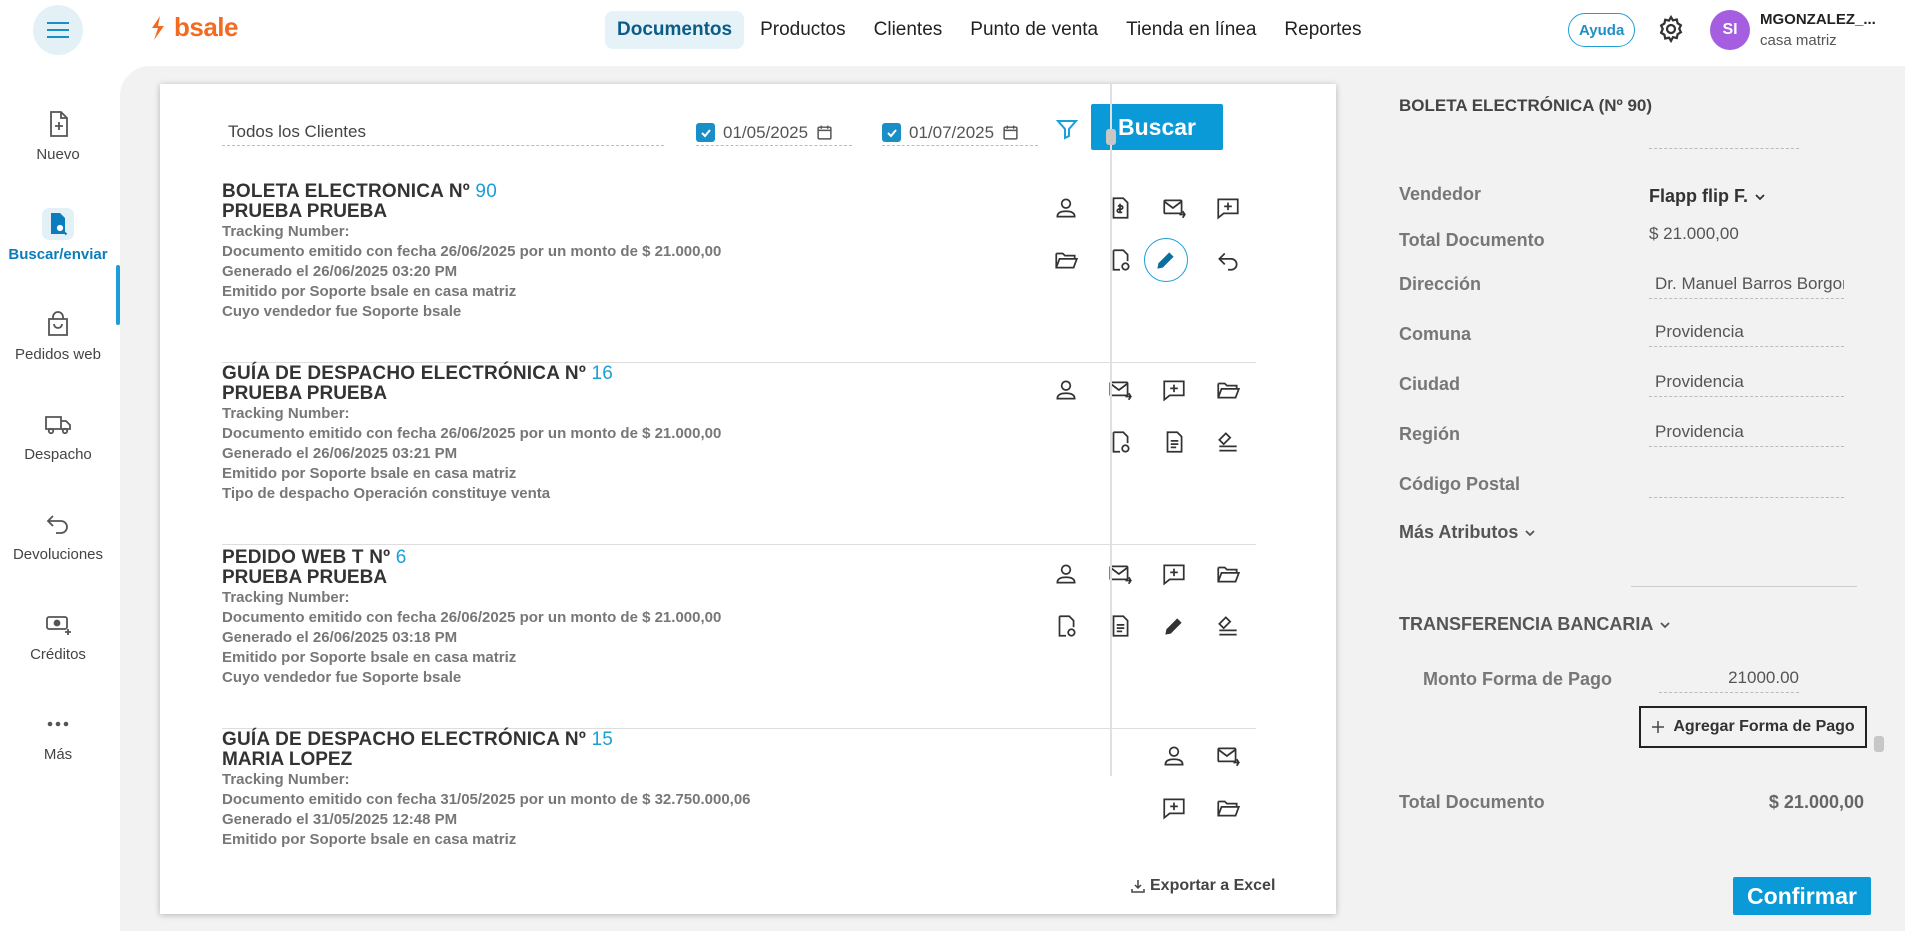 Image resolution: width=1905 pixels, height=931 pixels. I want to click on vendedor-value: Flapp flip F., so click(1698, 196).